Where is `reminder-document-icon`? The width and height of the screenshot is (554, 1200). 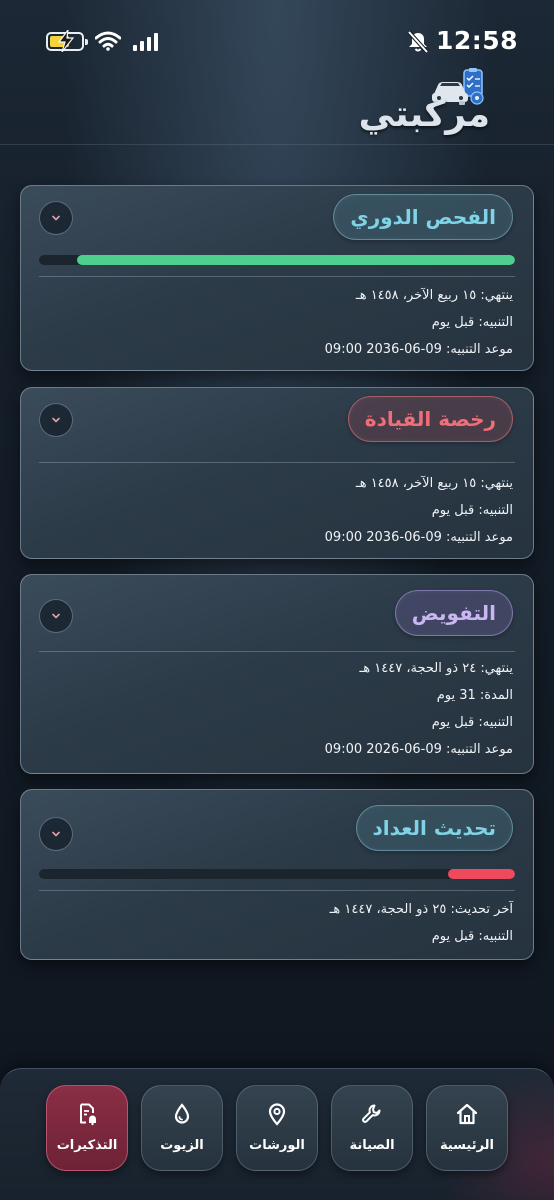 reminder-document-icon is located at coordinates (88, 1114).